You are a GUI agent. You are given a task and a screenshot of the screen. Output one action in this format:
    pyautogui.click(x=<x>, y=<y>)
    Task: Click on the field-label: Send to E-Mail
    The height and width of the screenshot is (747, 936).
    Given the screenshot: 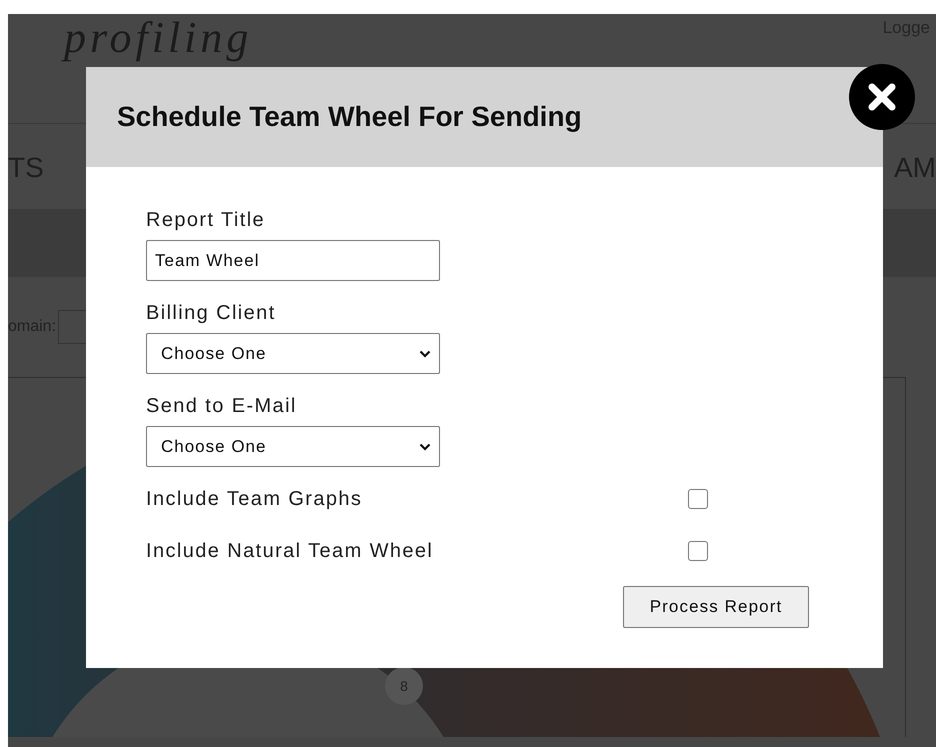 What is the action you would take?
    pyautogui.click(x=221, y=406)
    